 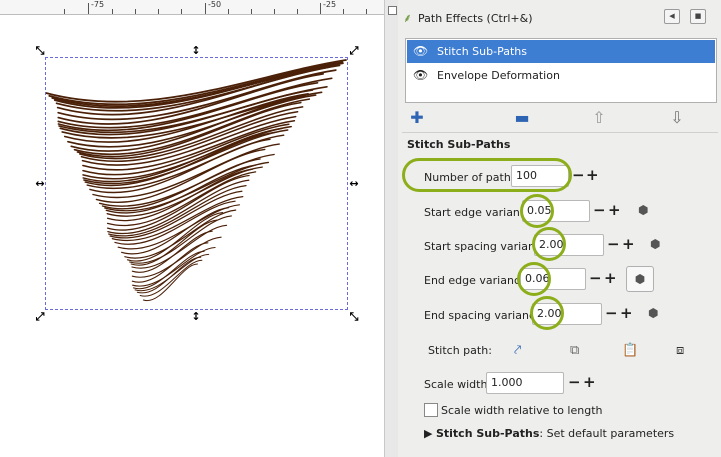 I want to click on ruler-label: -75, so click(x=98, y=4).